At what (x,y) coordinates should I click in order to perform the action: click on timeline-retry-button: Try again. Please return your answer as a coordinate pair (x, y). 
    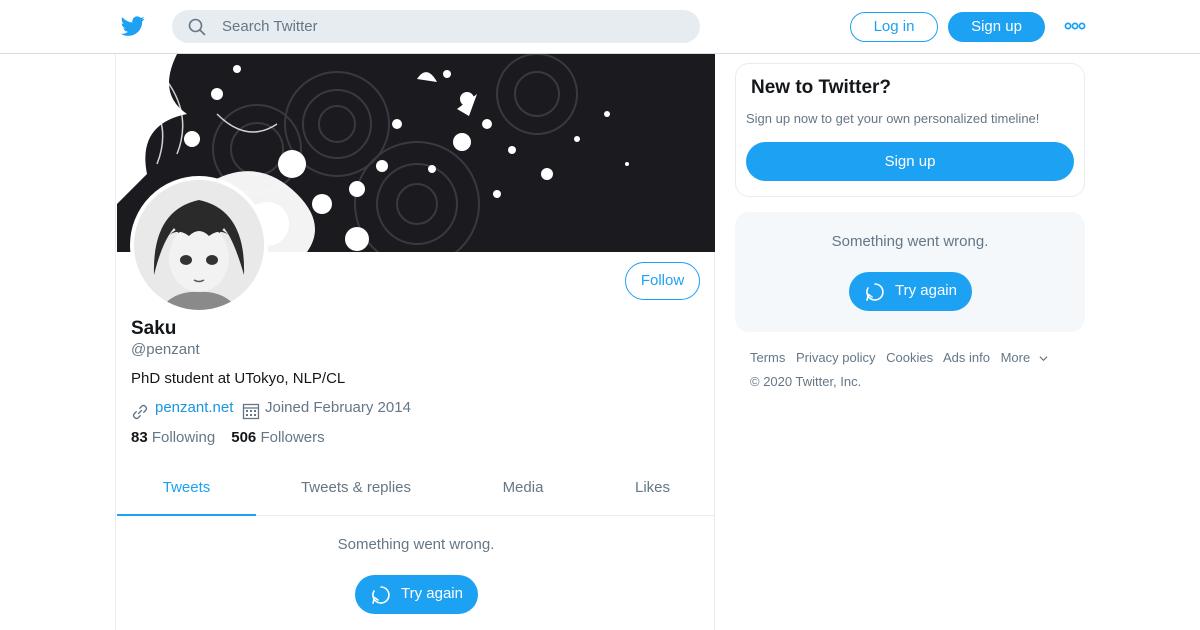
    Looking at the image, I should click on (416, 594).